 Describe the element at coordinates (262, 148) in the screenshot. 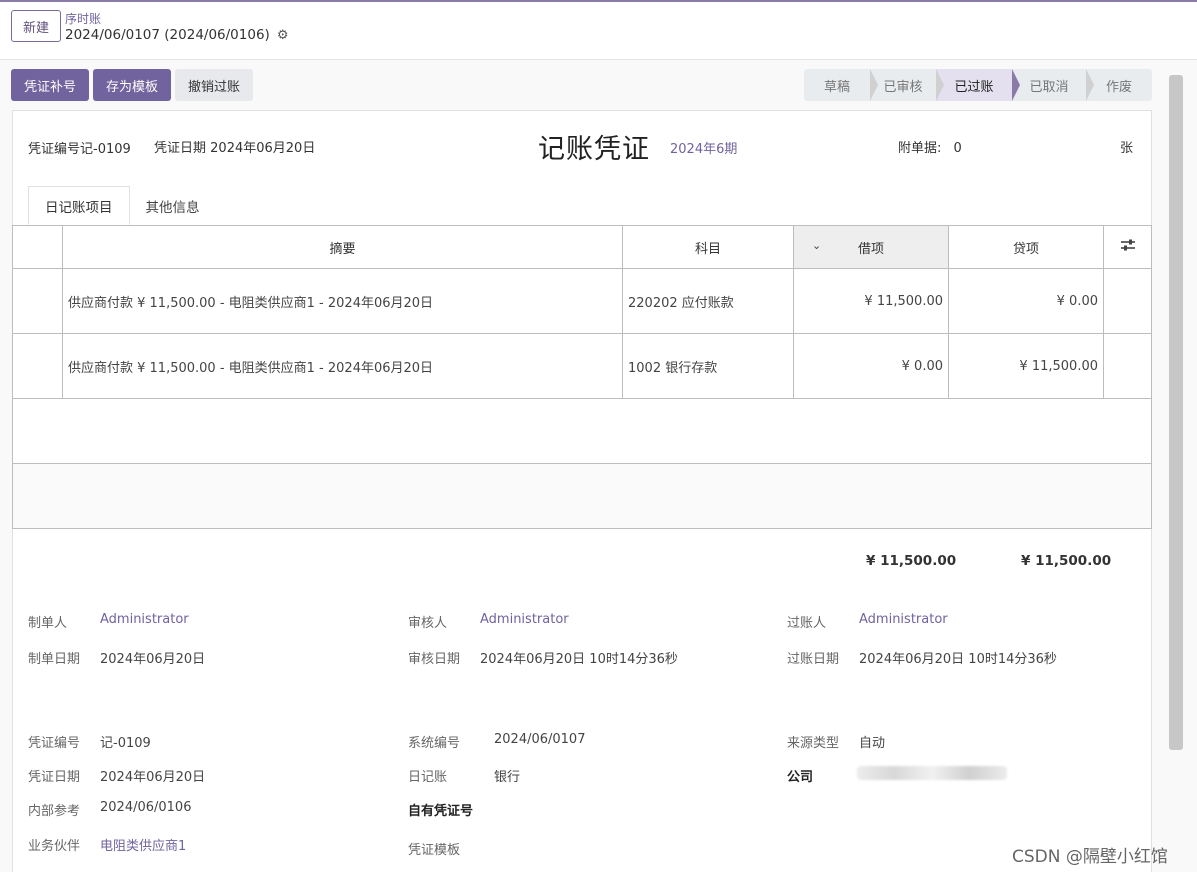

I see `voucher-date-value: 2024年06月20日` at that location.